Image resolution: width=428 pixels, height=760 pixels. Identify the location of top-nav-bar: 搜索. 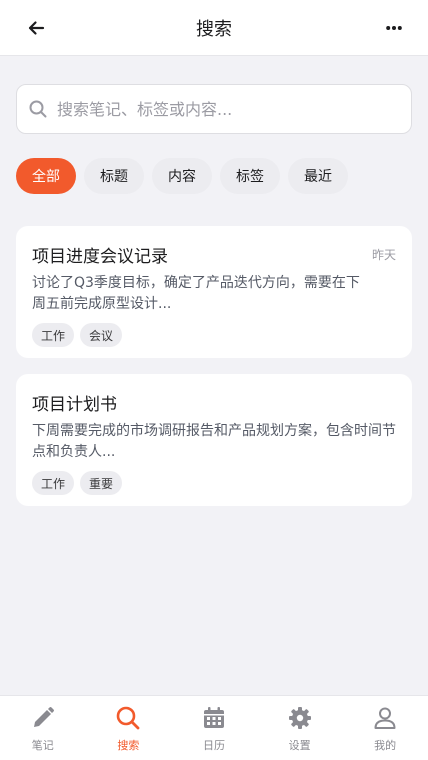
(214, 28).